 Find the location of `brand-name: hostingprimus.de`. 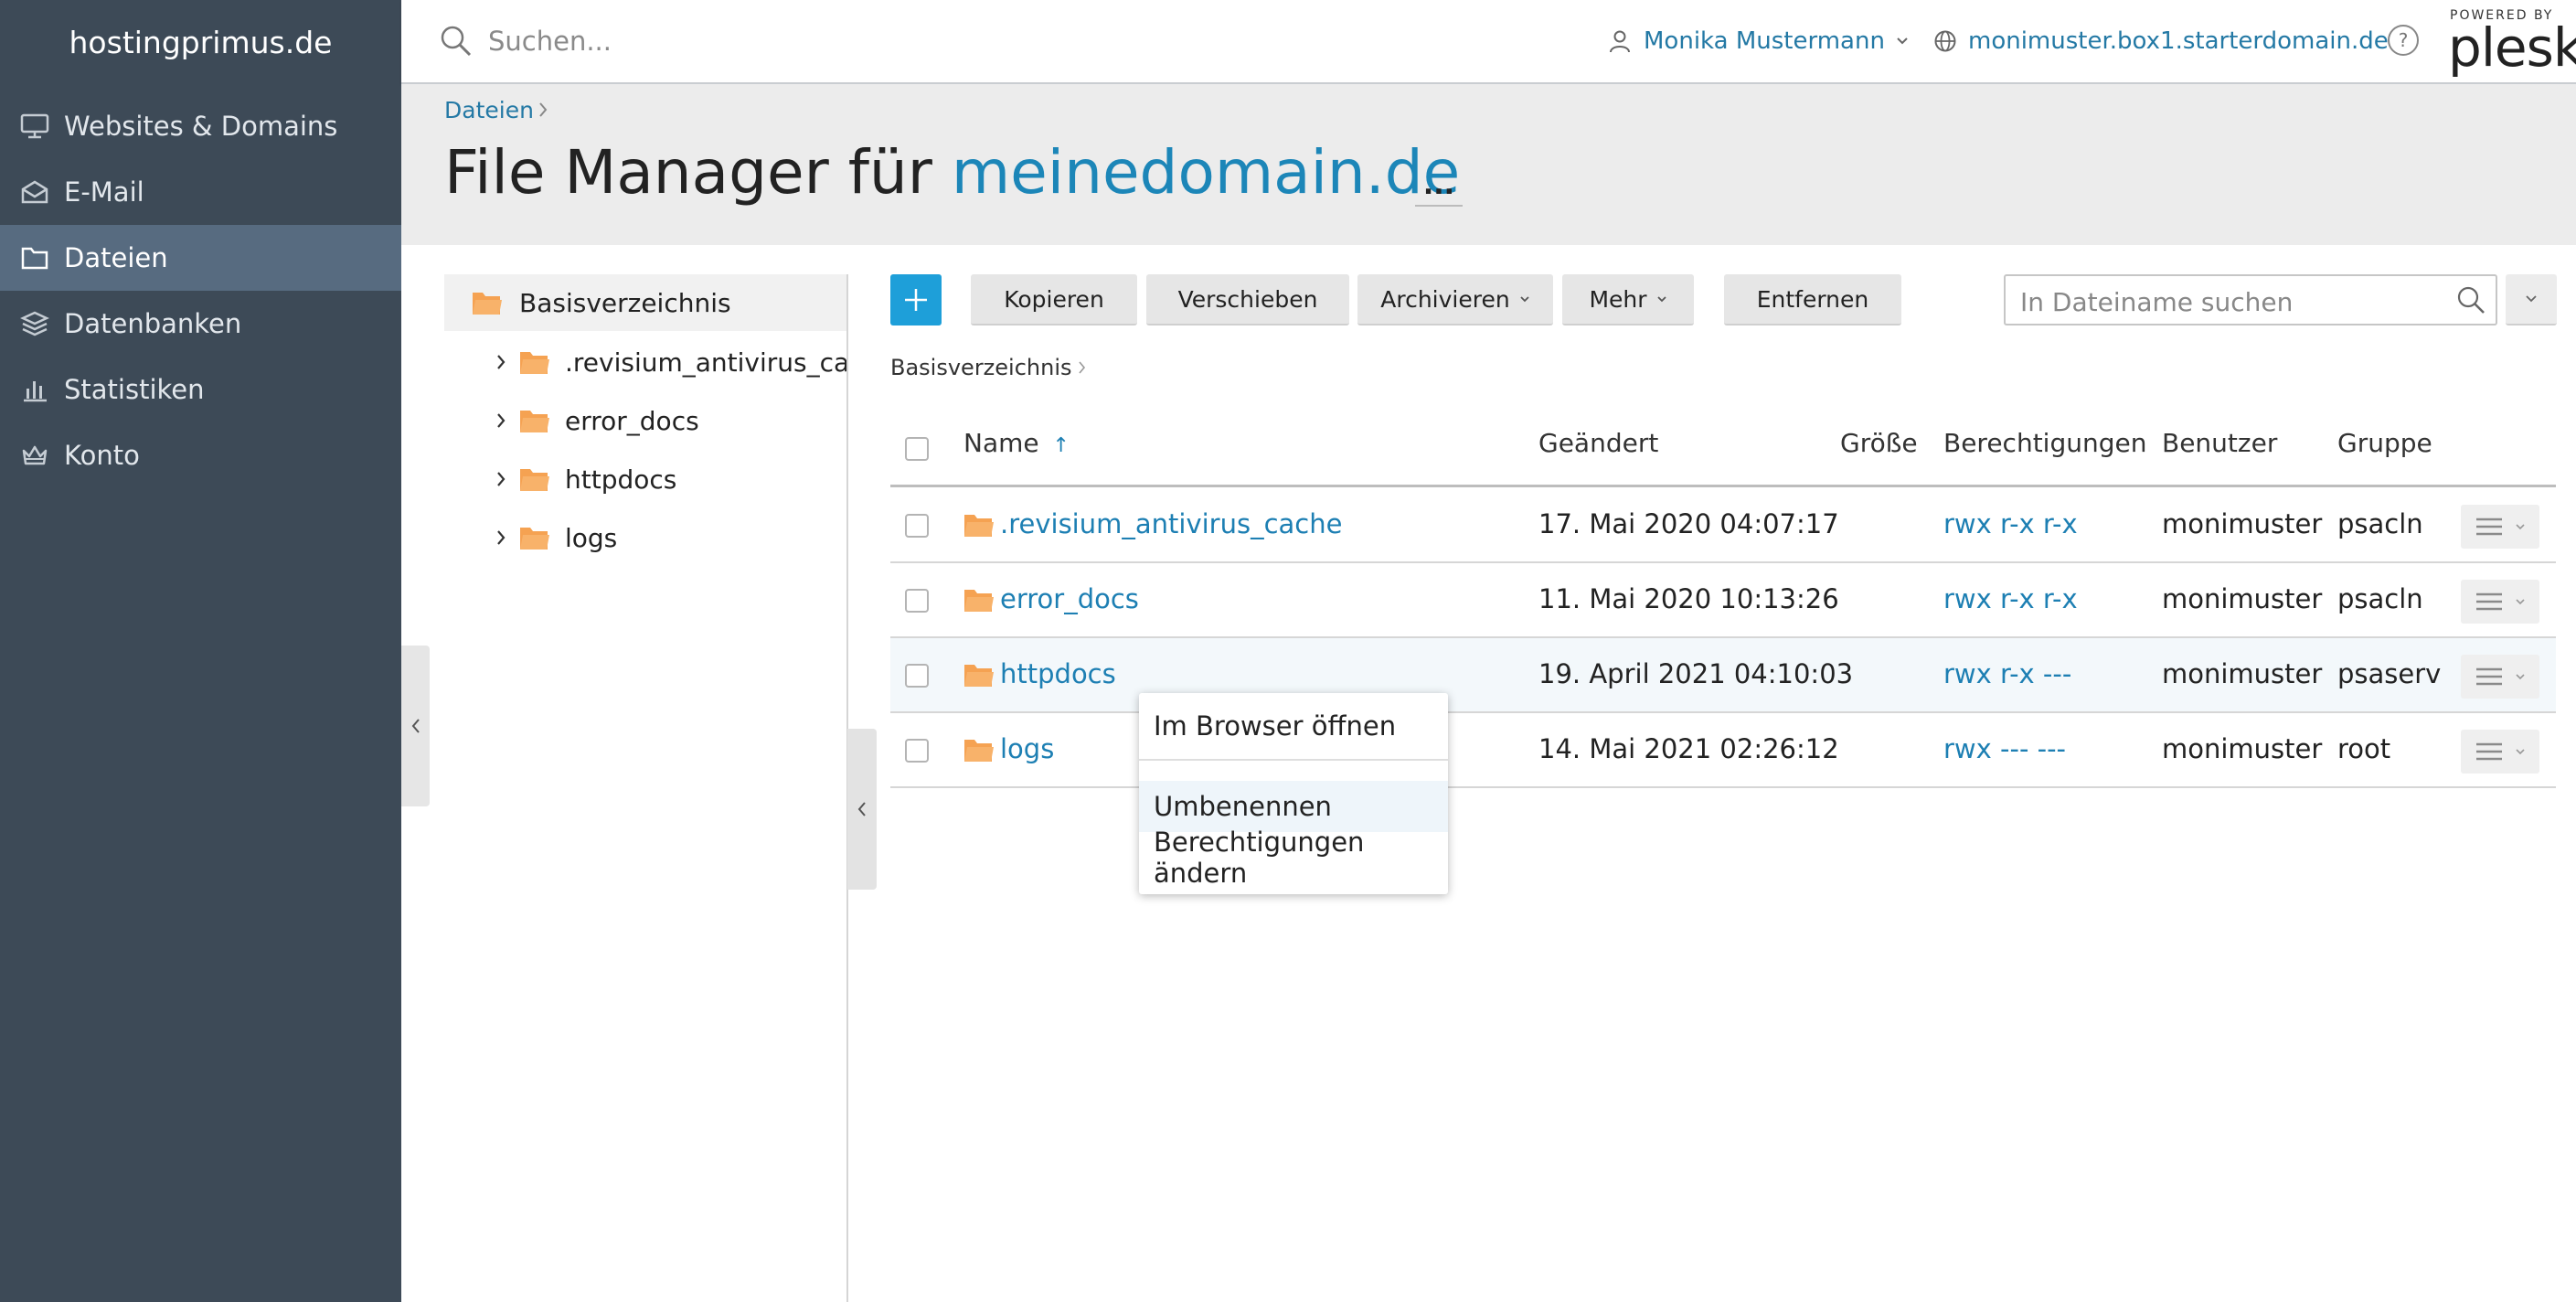

brand-name: hostingprimus.de is located at coordinates (200, 42).